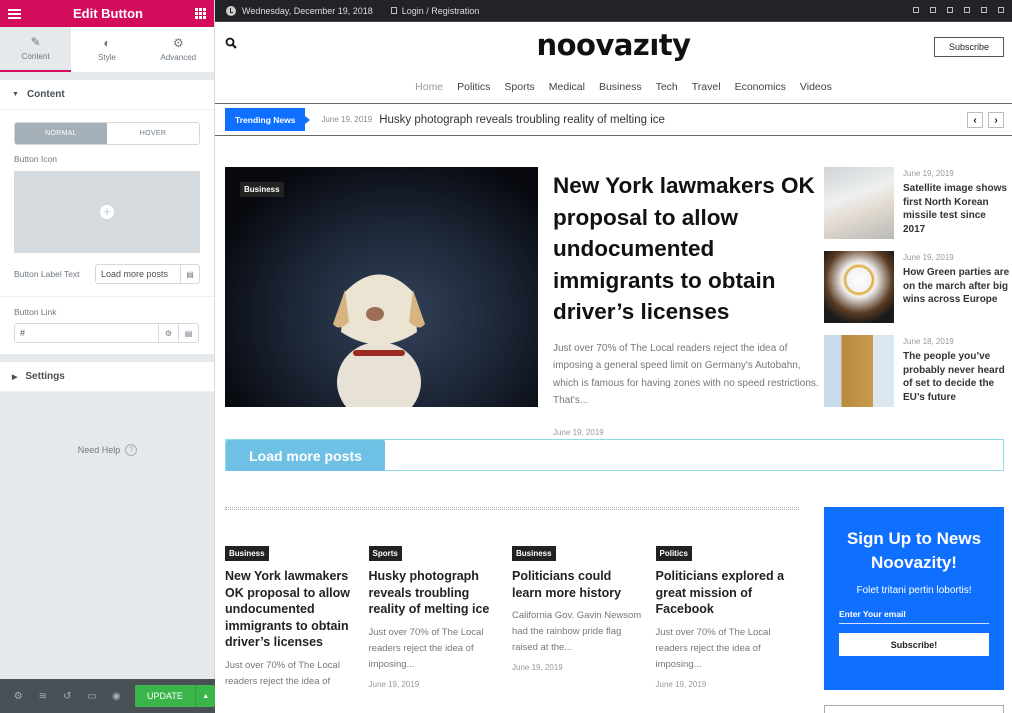 The width and height of the screenshot is (1012, 713). Describe the element at coordinates (86, 333) in the screenshot. I see `button-link-input` at that location.